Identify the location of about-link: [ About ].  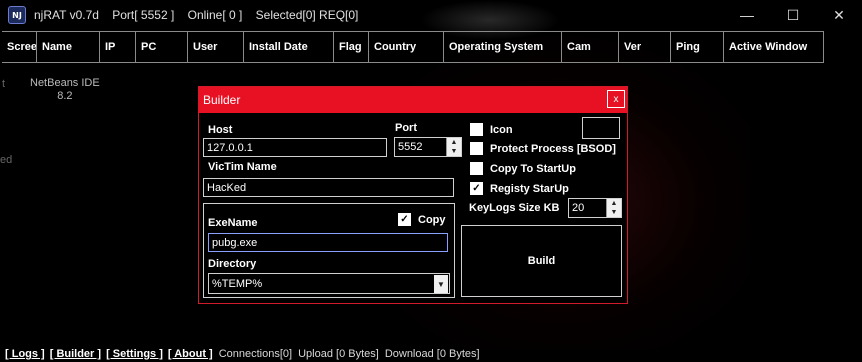
(190, 354).